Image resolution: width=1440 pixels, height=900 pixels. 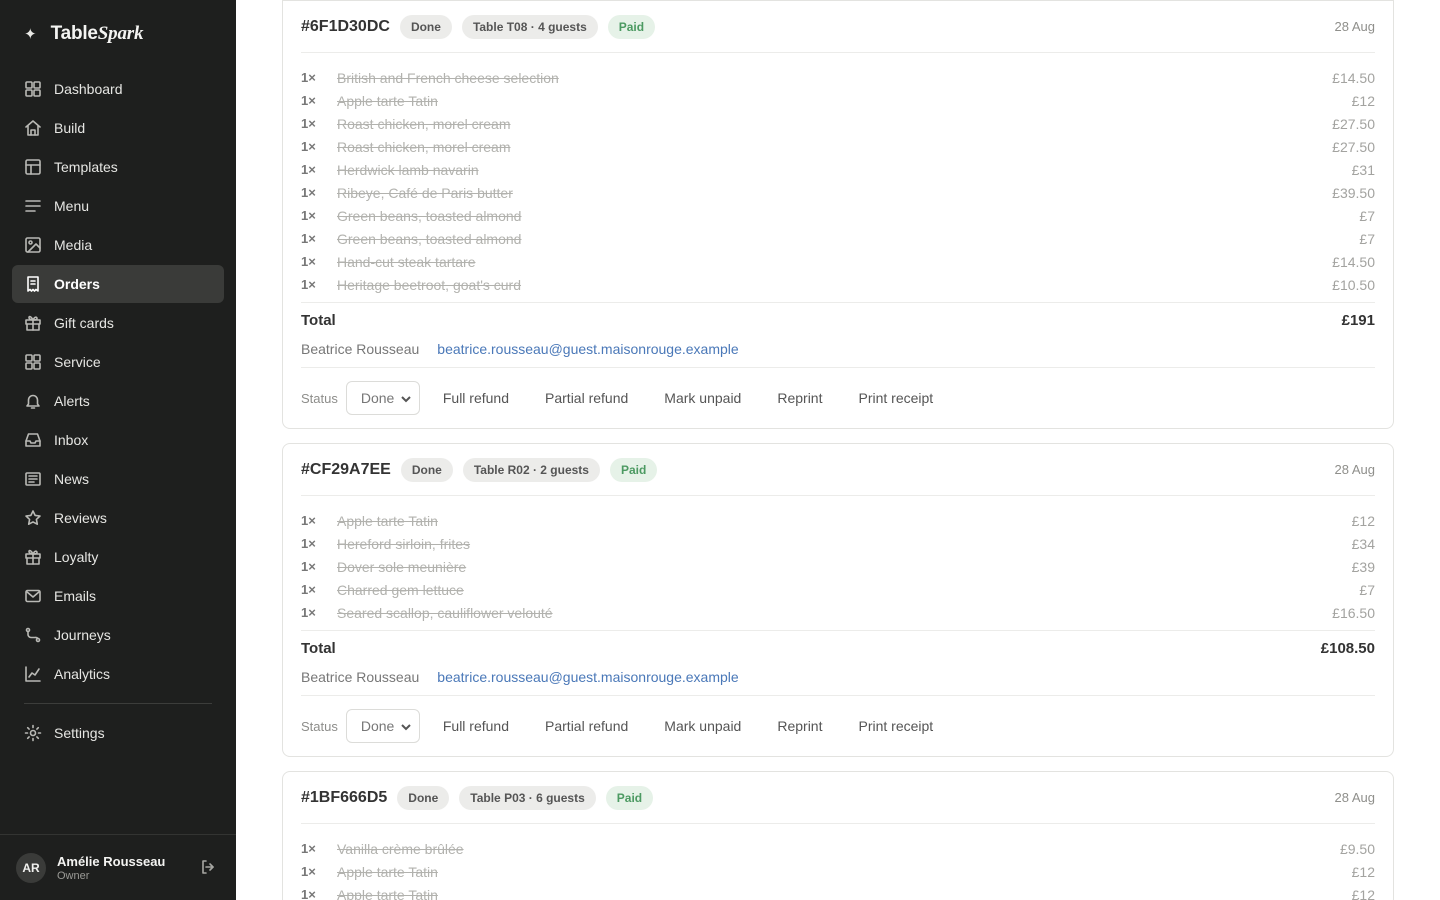 I want to click on sidebar-item-label: Journeys, so click(x=82, y=635).